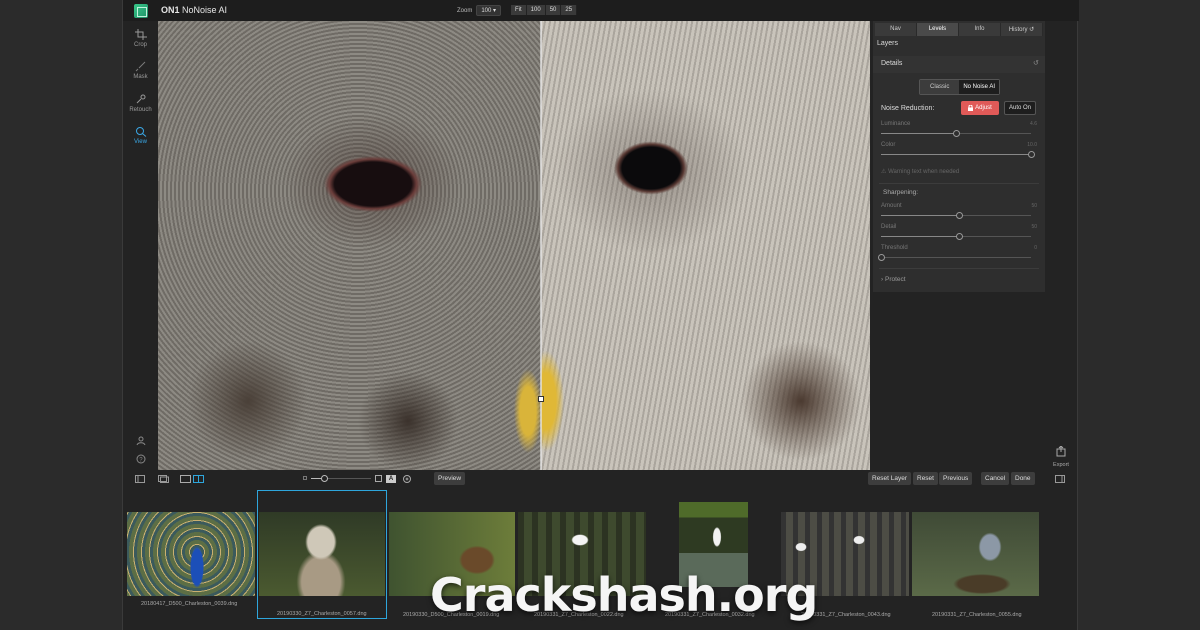 Image resolution: width=1200 pixels, height=630 pixels. I want to click on compare-divider, so click(541, 245).